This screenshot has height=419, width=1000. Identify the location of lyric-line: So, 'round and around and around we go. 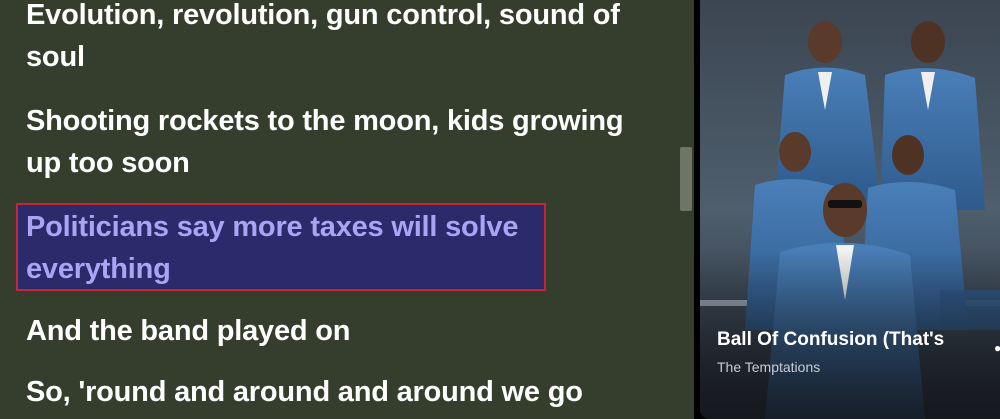
(326, 392).